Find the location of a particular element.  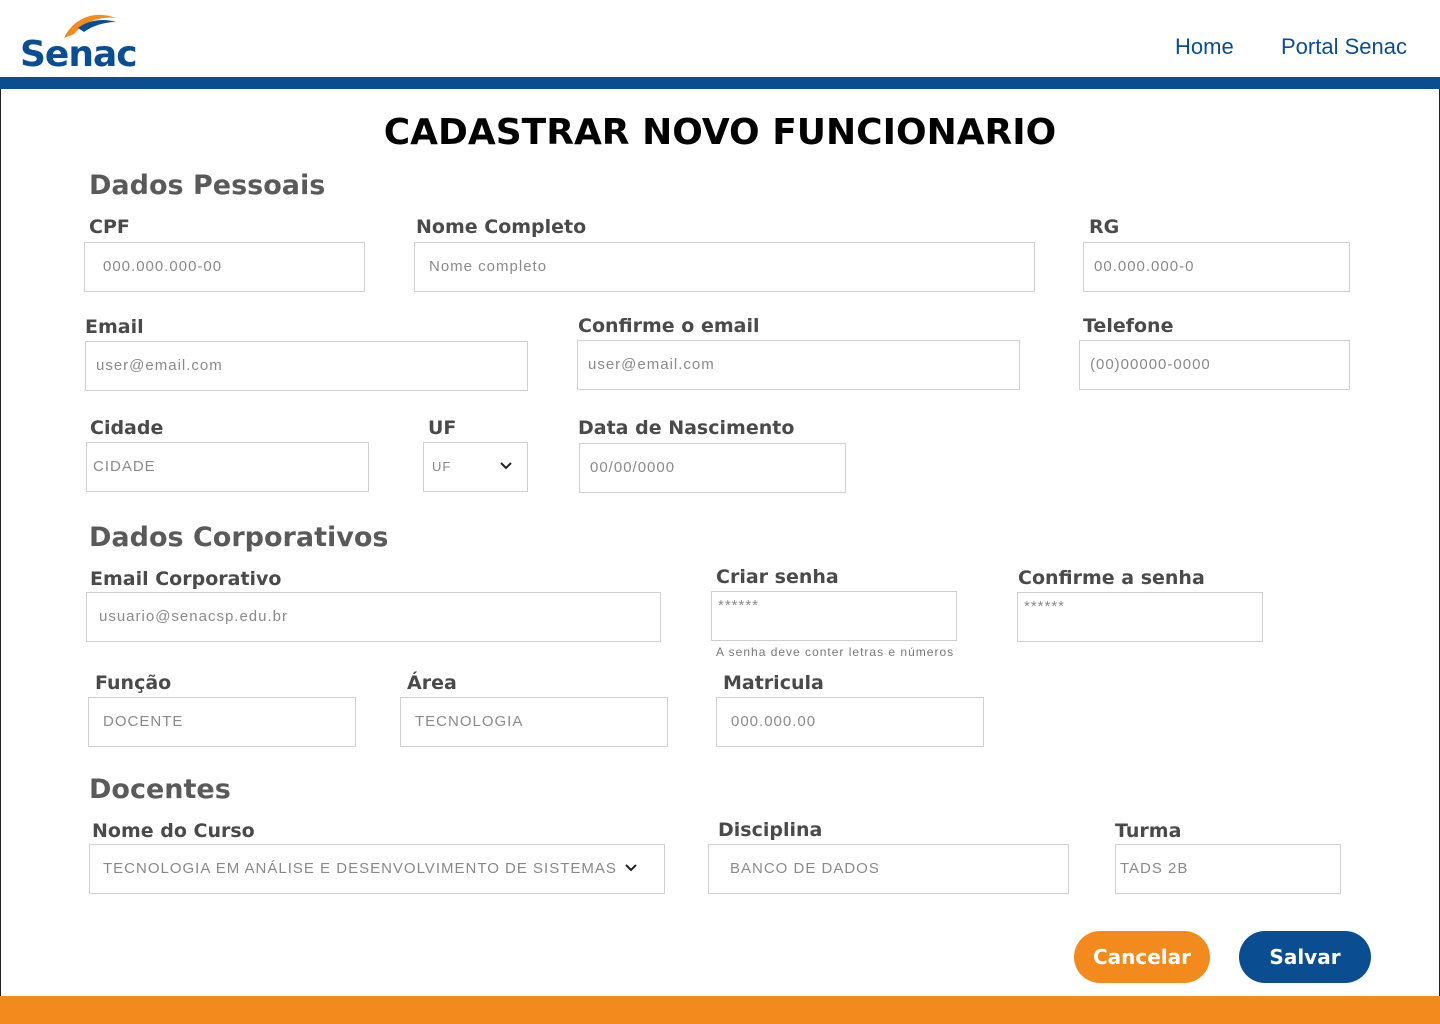

senac-logo: Senac is located at coordinates (79, 41).